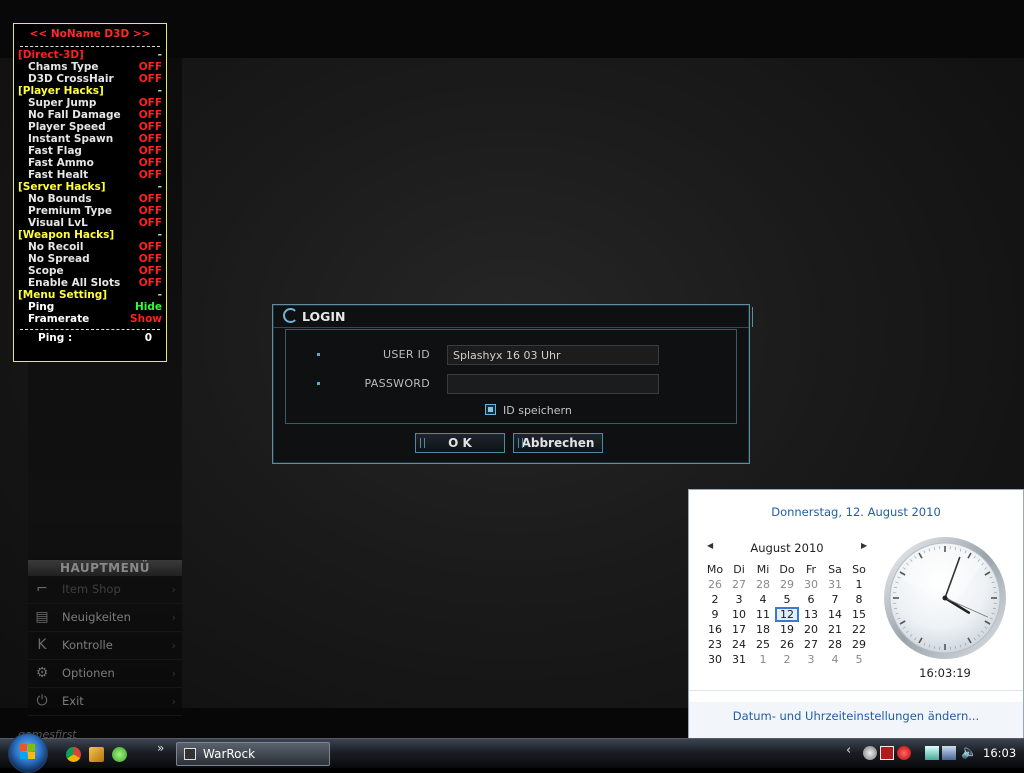 The width and height of the screenshot is (1024, 773). Describe the element at coordinates (715, 614) in the screenshot. I see `calendar-day: 9` at that location.